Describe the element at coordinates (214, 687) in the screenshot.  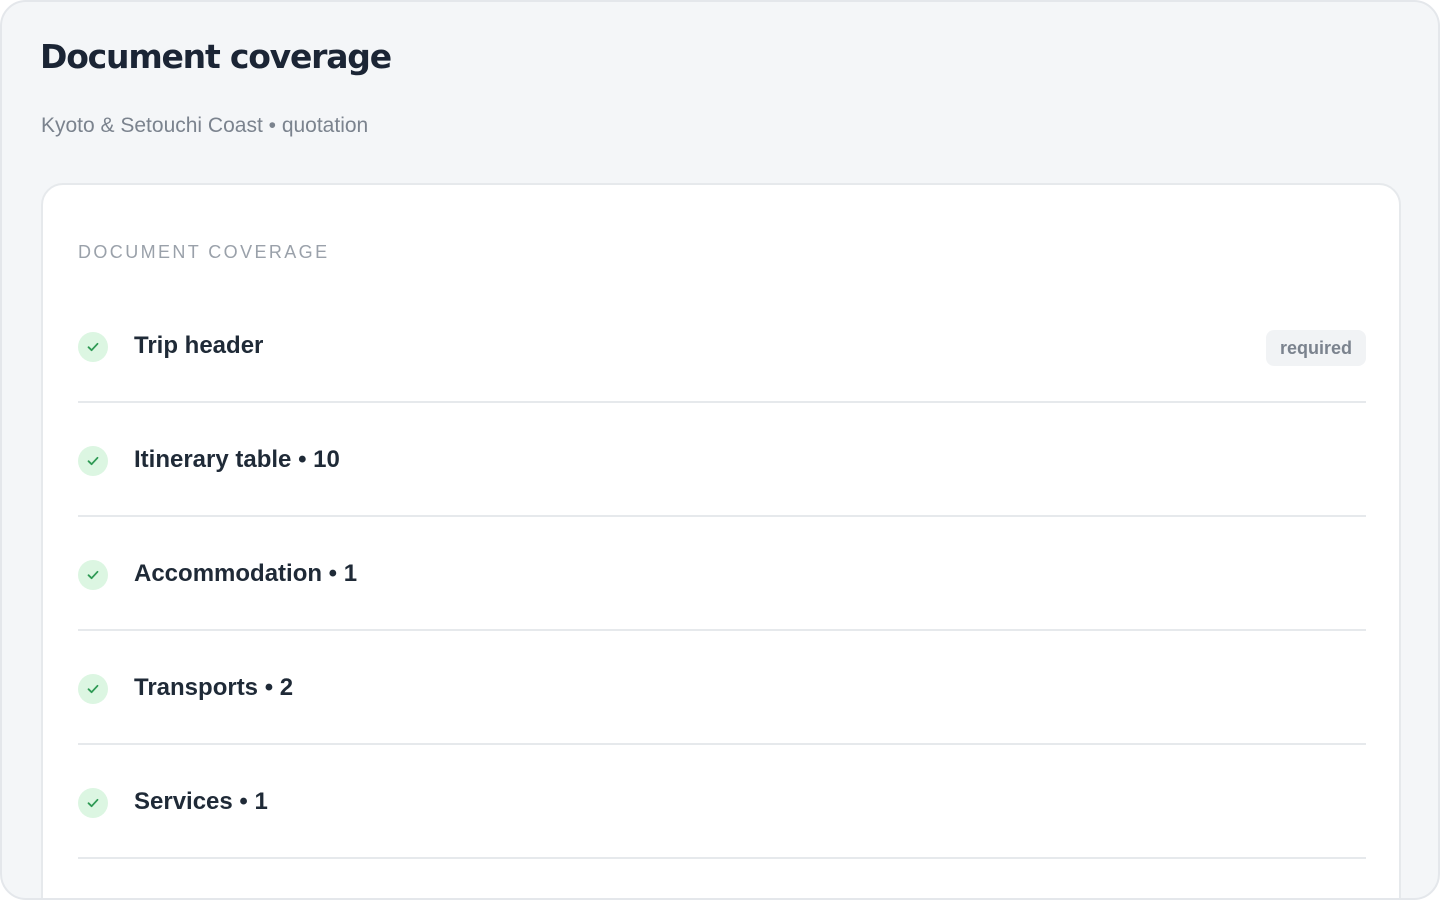
I see `coverage-row-label: Transports • 2` at that location.